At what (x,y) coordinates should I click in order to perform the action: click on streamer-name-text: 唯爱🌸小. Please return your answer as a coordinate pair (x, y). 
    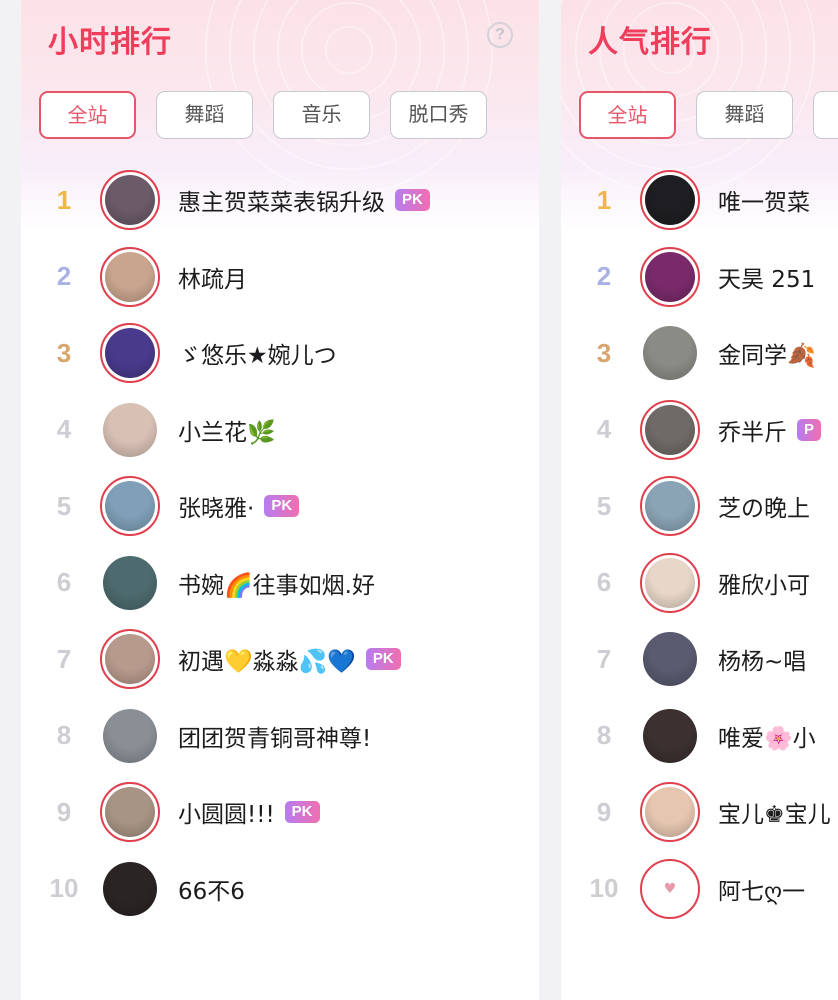
    Looking at the image, I should click on (767, 738).